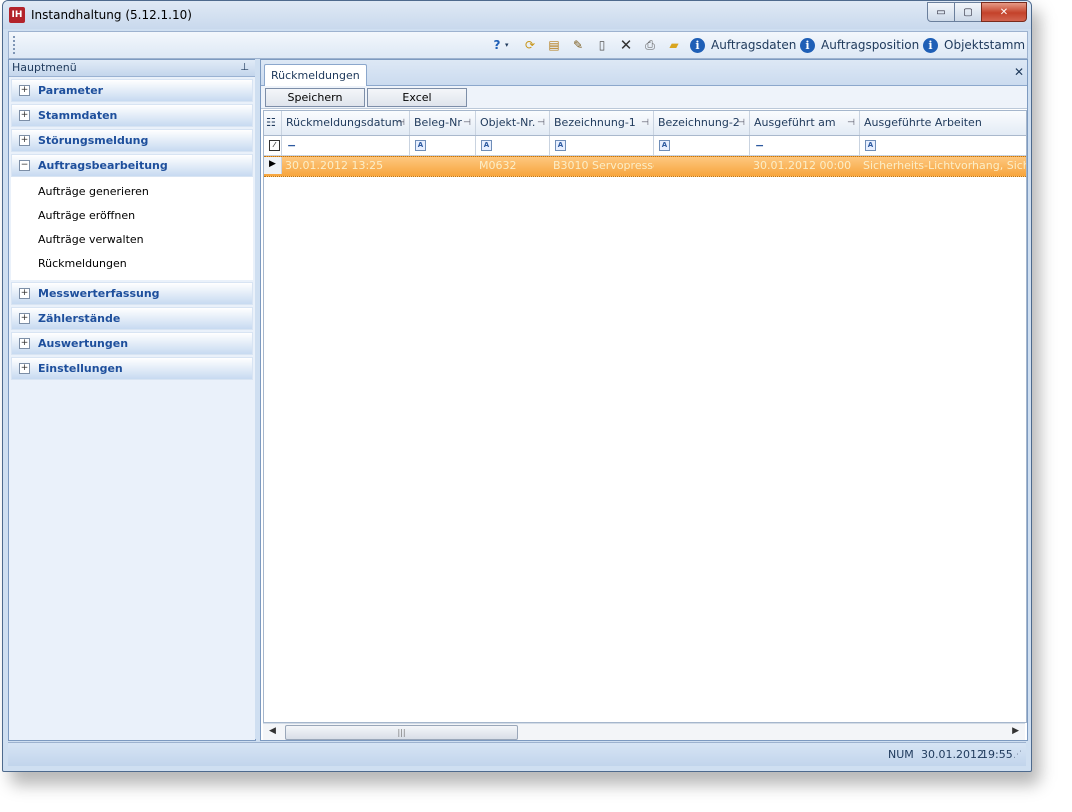 The width and height of the screenshot is (1072, 812). Describe the element at coordinates (132, 68) in the screenshot. I see `main-menu-header: Hauptmenü ⊥` at that location.